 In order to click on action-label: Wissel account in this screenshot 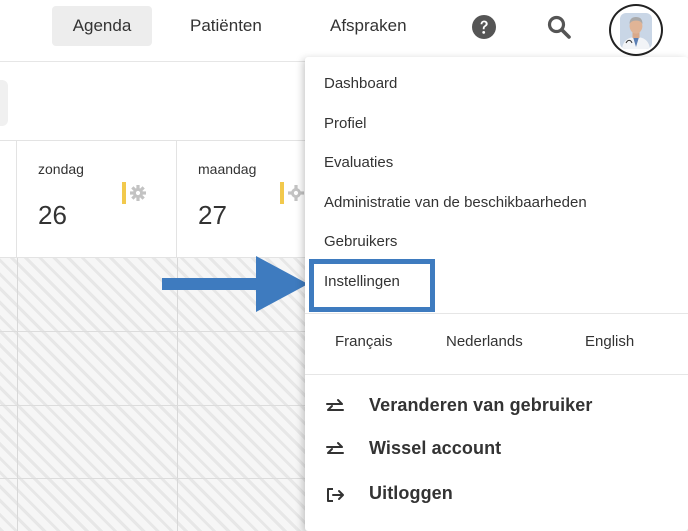, I will do `click(435, 448)`.